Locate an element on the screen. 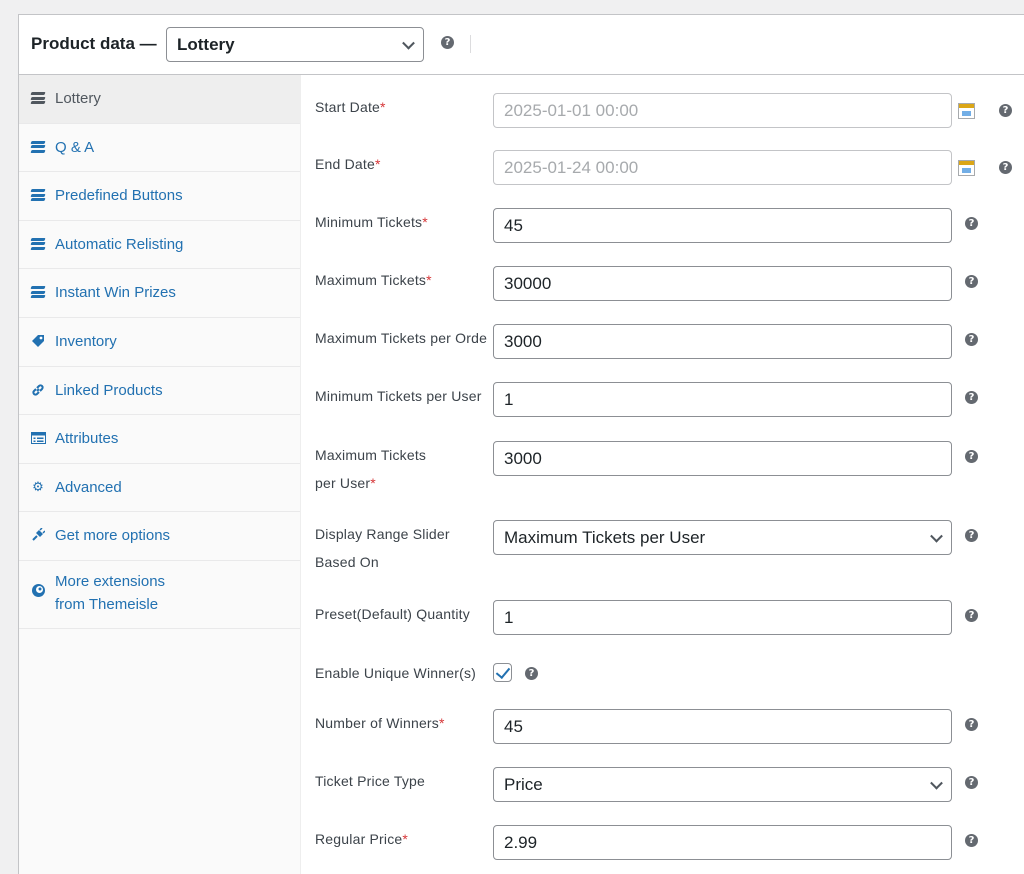 The height and width of the screenshot is (874, 1024). tab-label: Attributes is located at coordinates (87, 439).